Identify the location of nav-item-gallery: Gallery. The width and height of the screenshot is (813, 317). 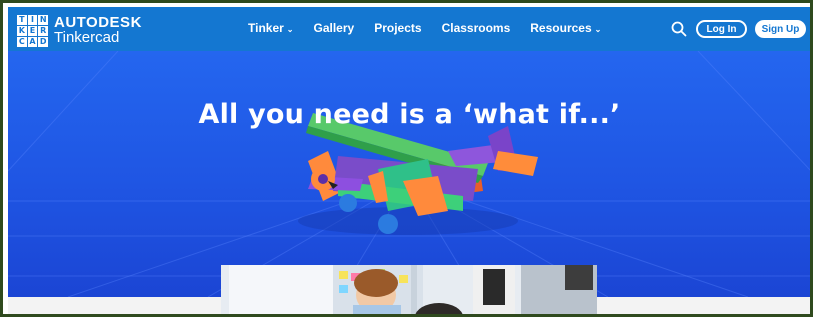
(334, 28).